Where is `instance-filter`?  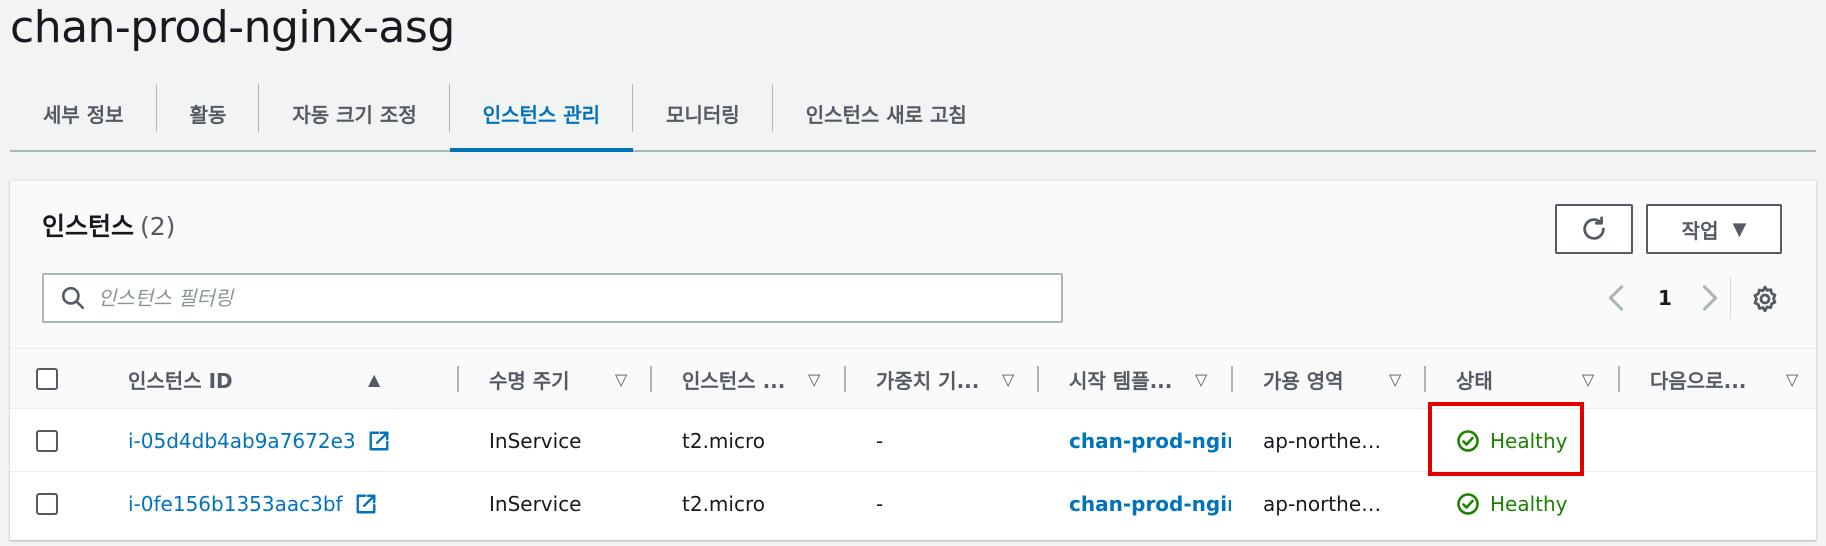
instance-filter is located at coordinates (552, 298).